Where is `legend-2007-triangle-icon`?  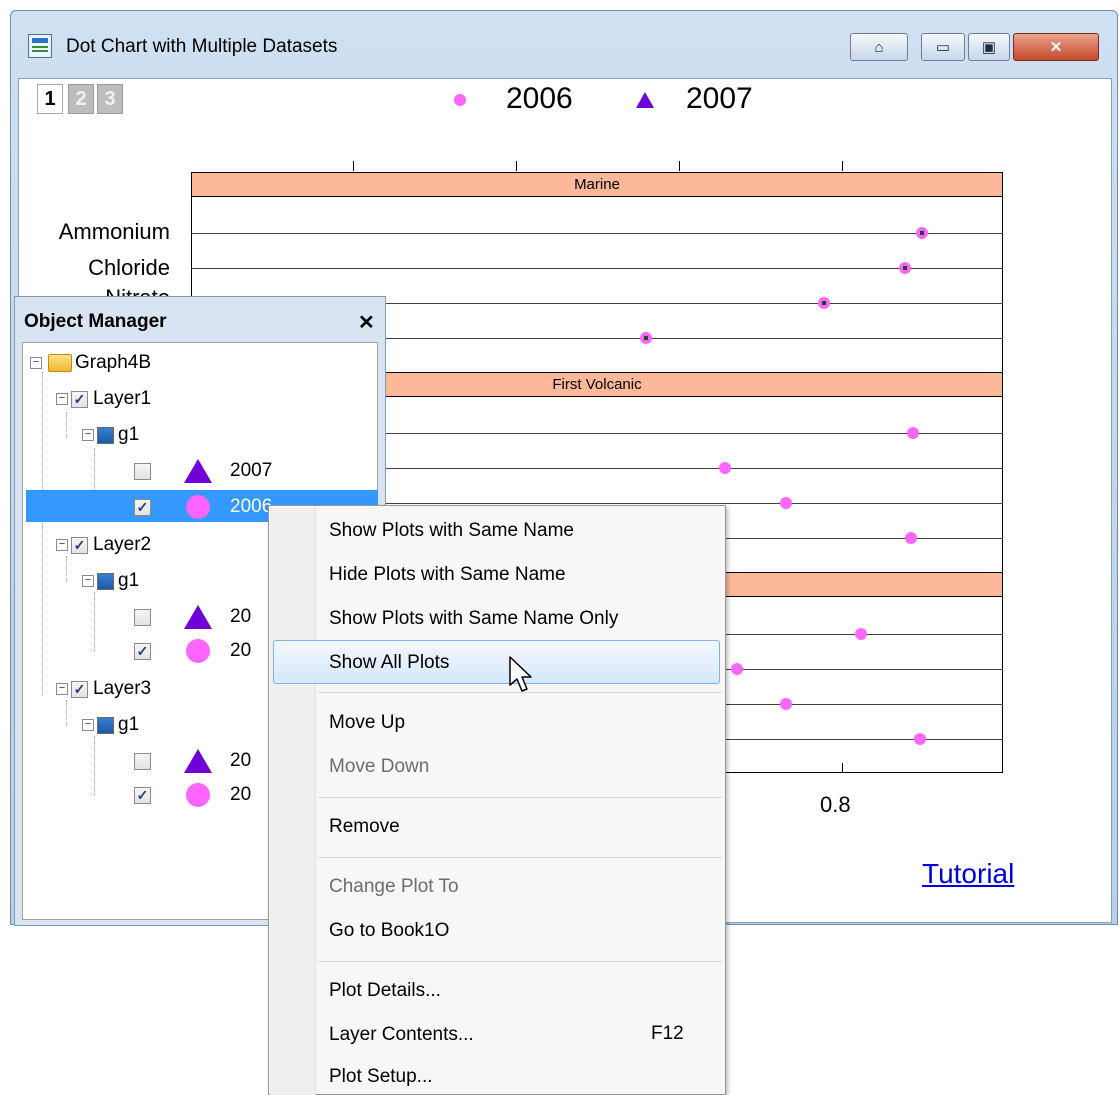 legend-2007-triangle-icon is located at coordinates (645, 100).